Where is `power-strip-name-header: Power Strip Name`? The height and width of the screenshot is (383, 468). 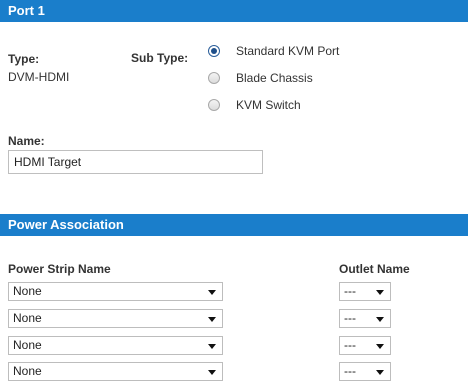
power-strip-name-header: Power Strip Name is located at coordinates (59, 269).